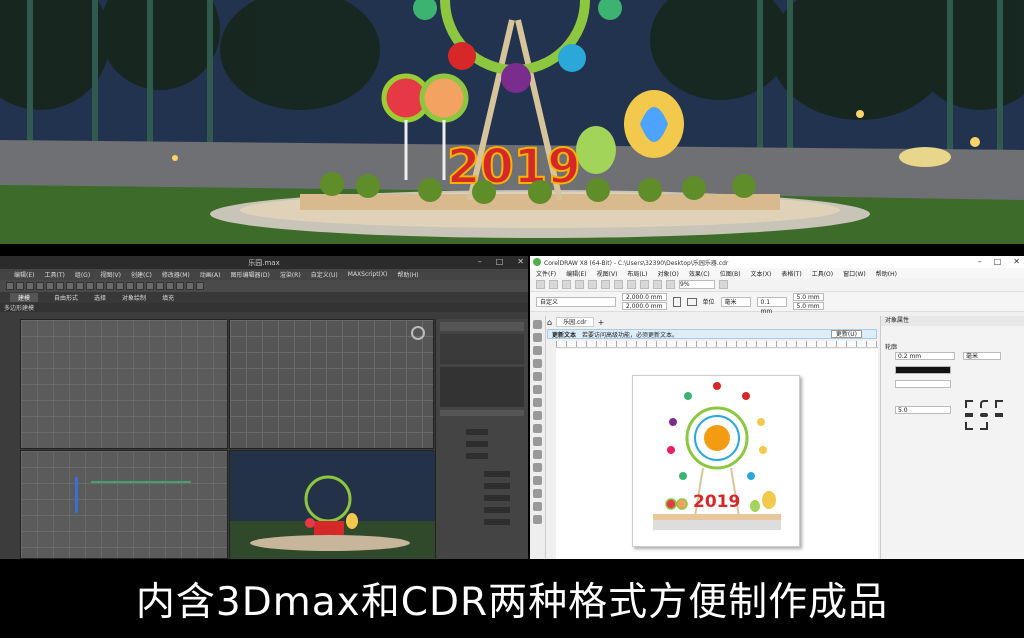  Describe the element at coordinates (923, 370) in the screenshot. I see `outline-color-picker` at that location.